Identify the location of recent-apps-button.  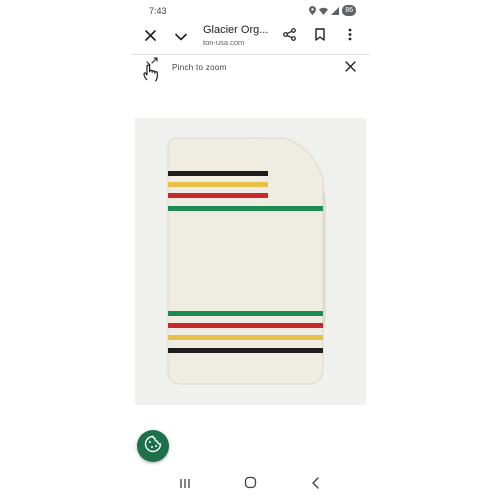
(185, 485).